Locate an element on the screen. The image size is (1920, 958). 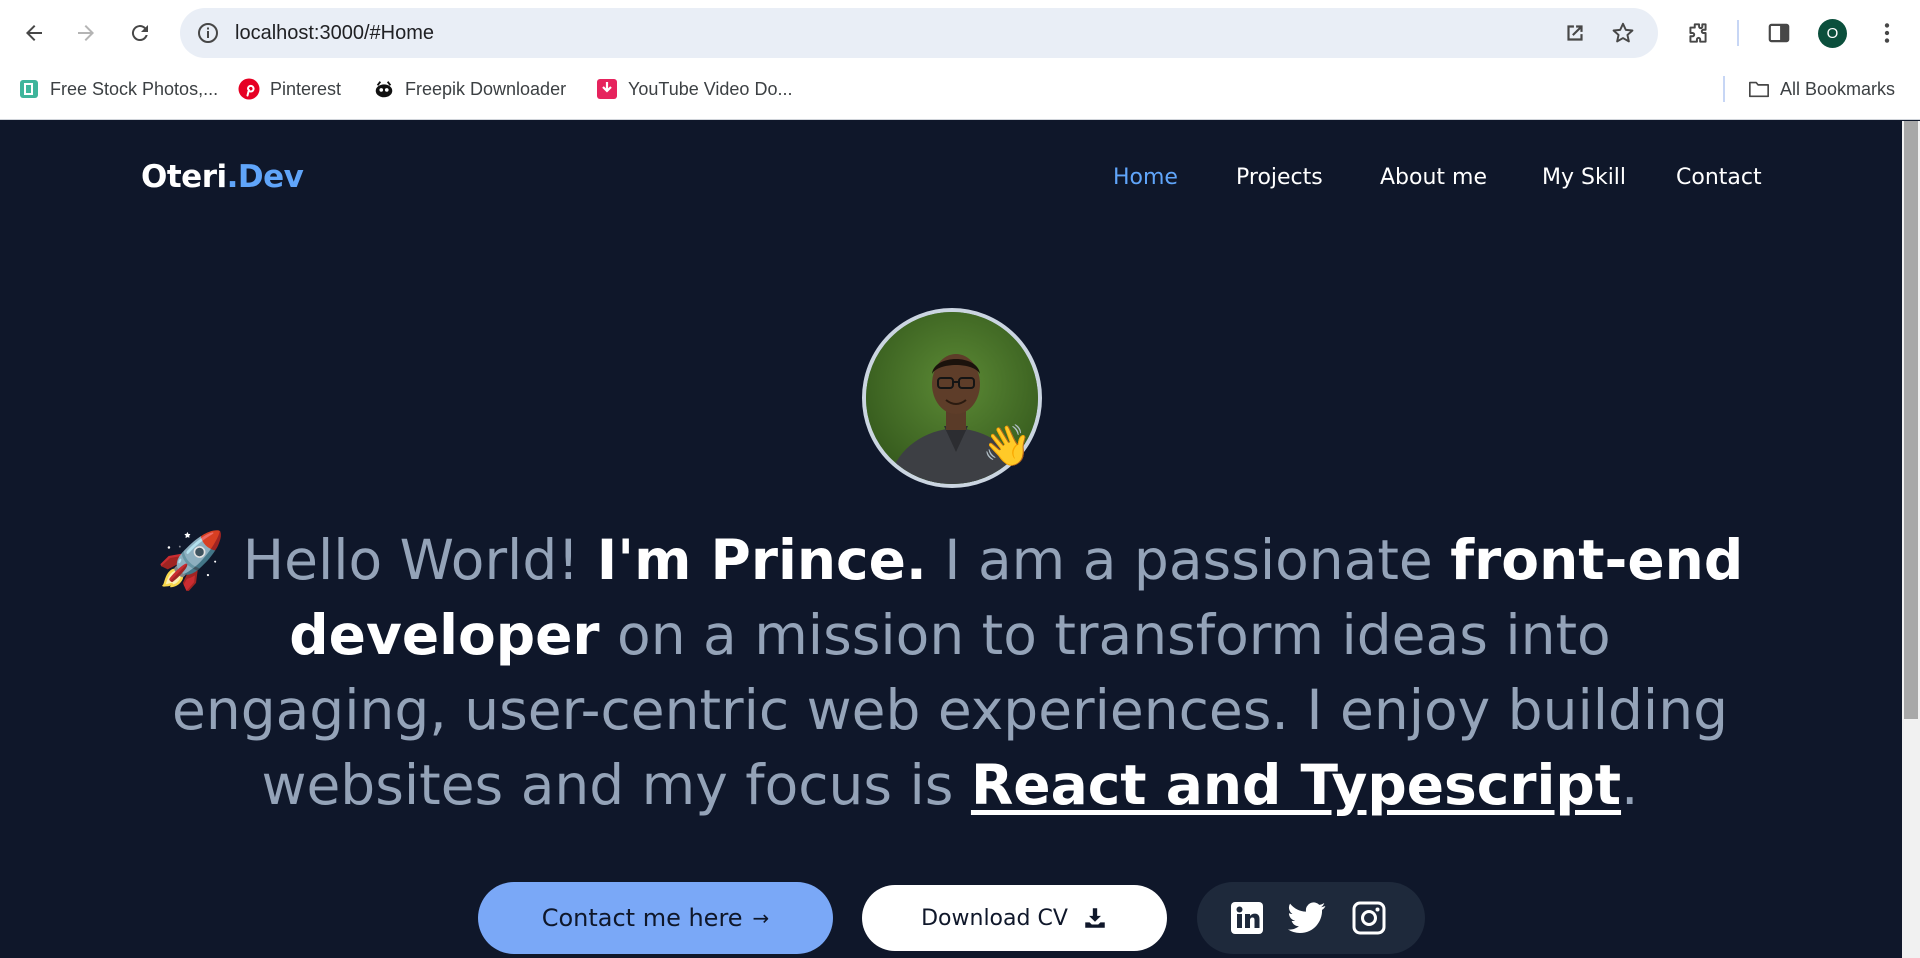
freepik-icon is located at coordinates (384, 89).